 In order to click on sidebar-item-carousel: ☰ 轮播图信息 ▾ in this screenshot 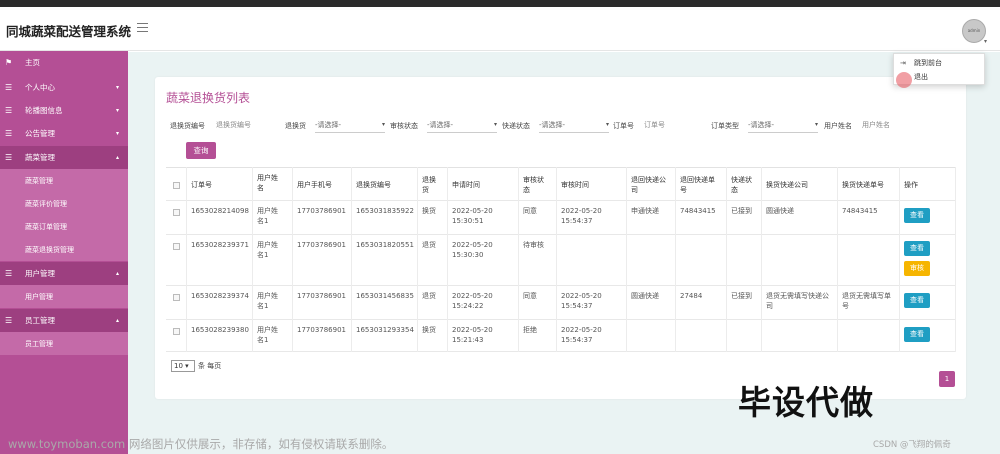, I will do `click(64, 110)`.